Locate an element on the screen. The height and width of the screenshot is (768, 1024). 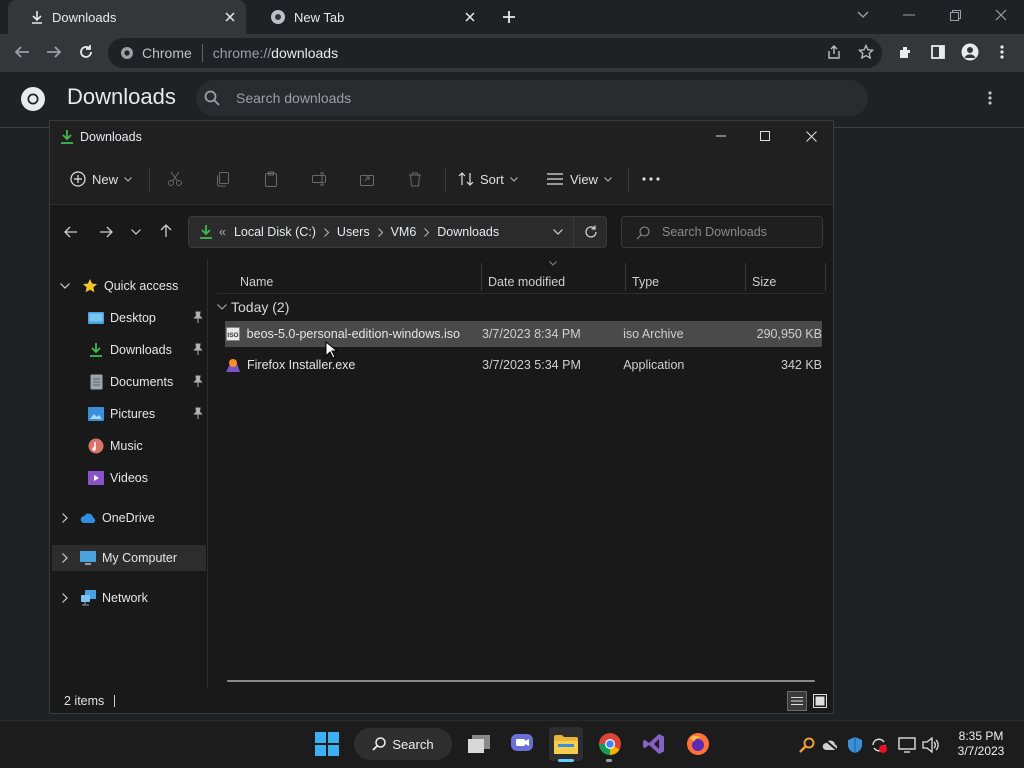
explorer-search-input: Search Downloads is located at coordinates (722, 232).